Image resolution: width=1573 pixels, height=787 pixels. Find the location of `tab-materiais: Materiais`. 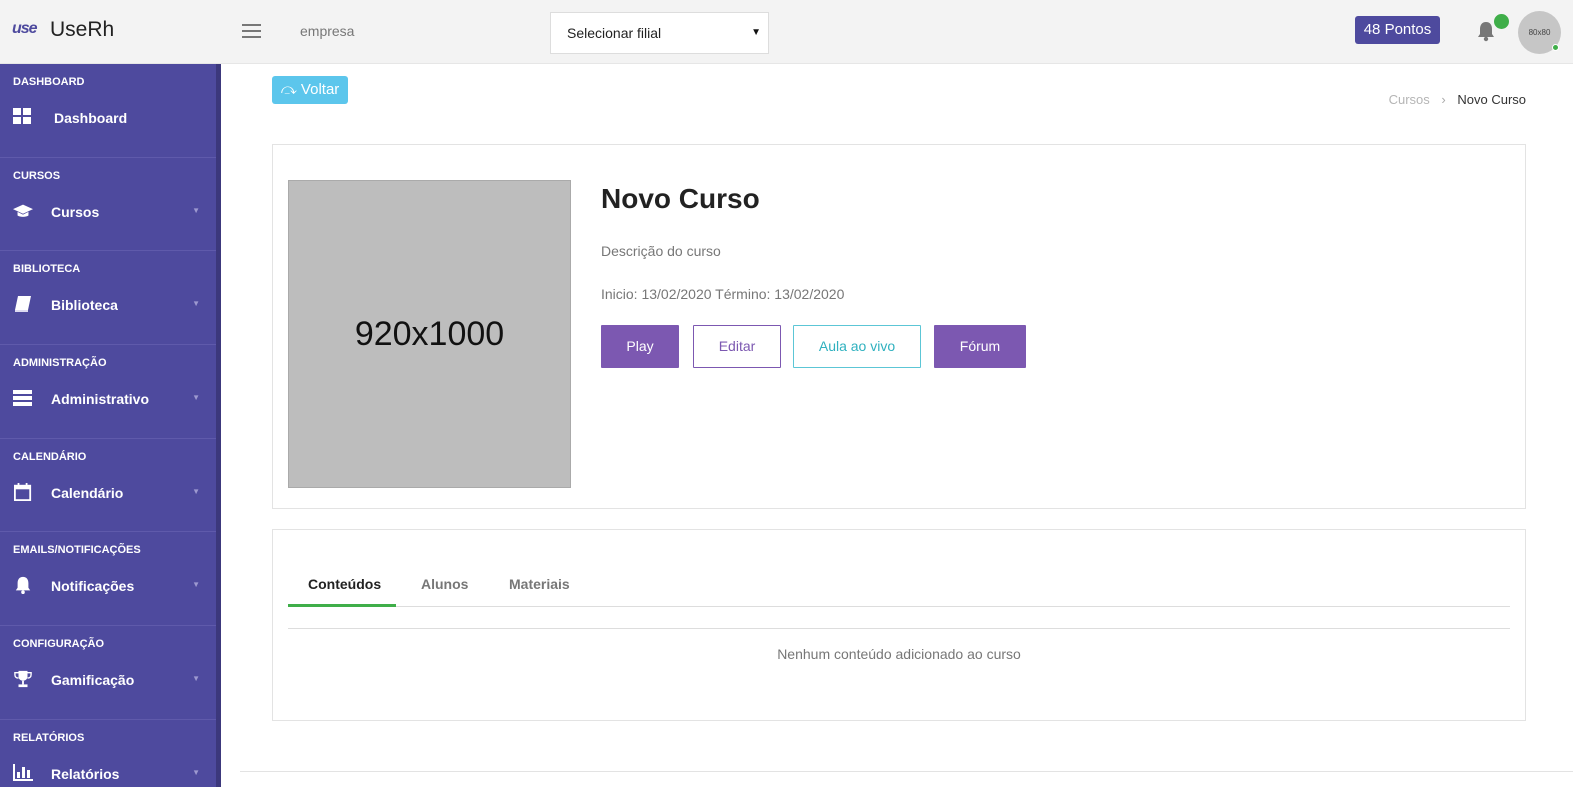

tab-materiais: Materiais is located at coordinates (539, 584).